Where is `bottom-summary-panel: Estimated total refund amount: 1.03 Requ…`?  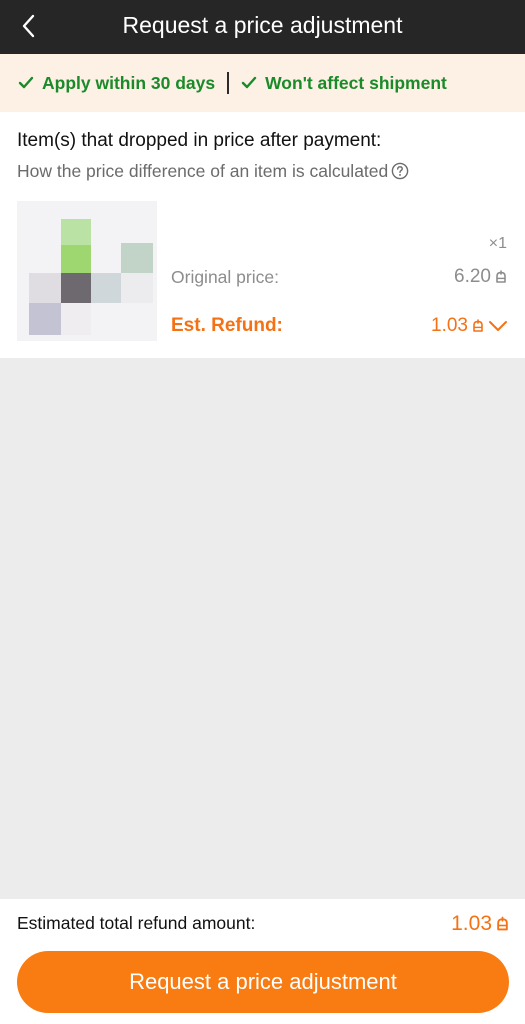
bottom-summary-panel: Estimated total refund amount: 1.03 Requ… is located at coordinates (262, 961).